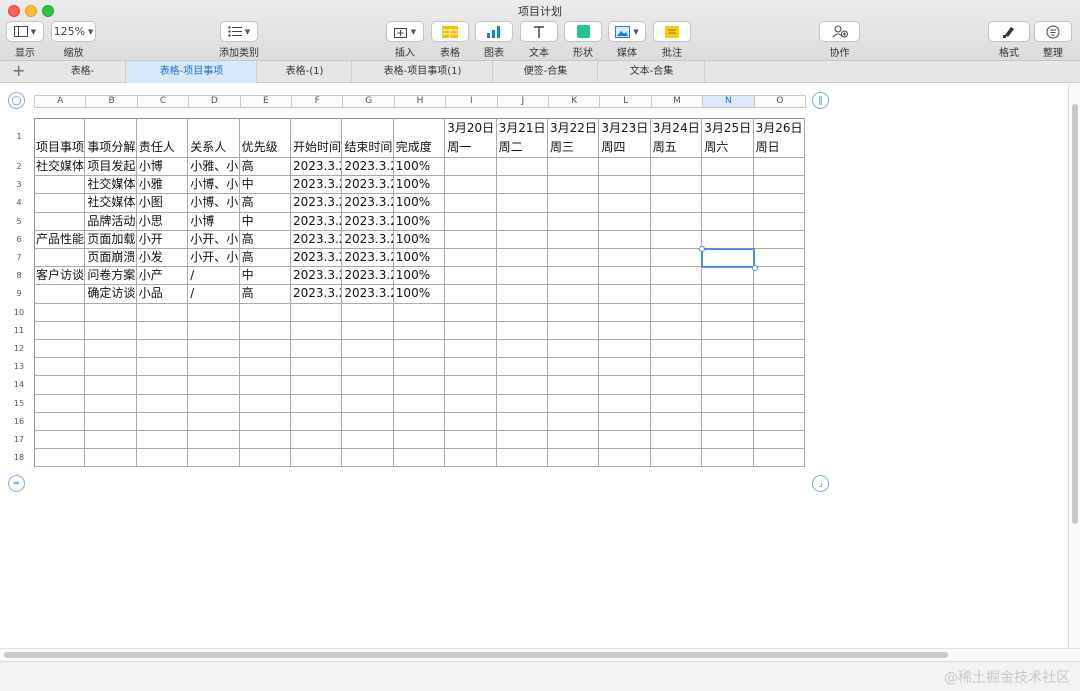 The height and width of the screenshot is (691, 1080). I want to click on cell-n18, so click(728, 458).